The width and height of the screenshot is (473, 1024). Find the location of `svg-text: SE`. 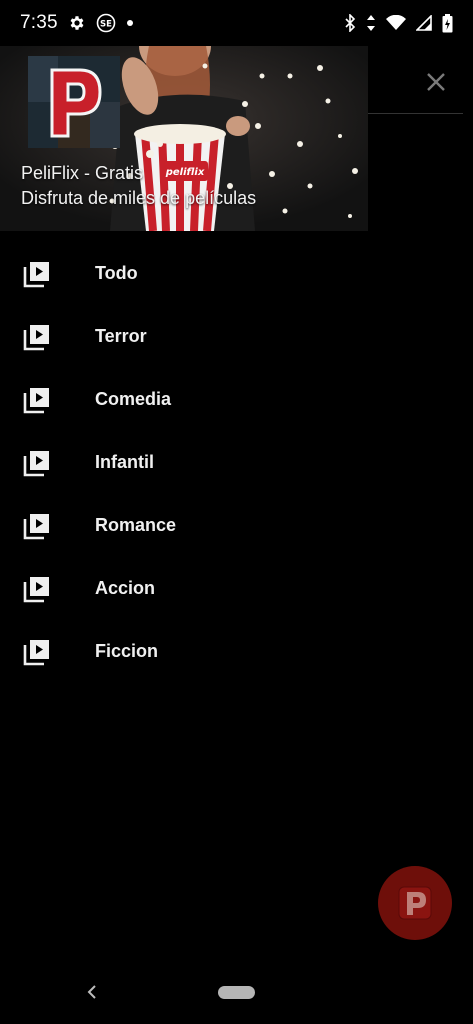

svg-text: SE is located at coordinates (106, 25).